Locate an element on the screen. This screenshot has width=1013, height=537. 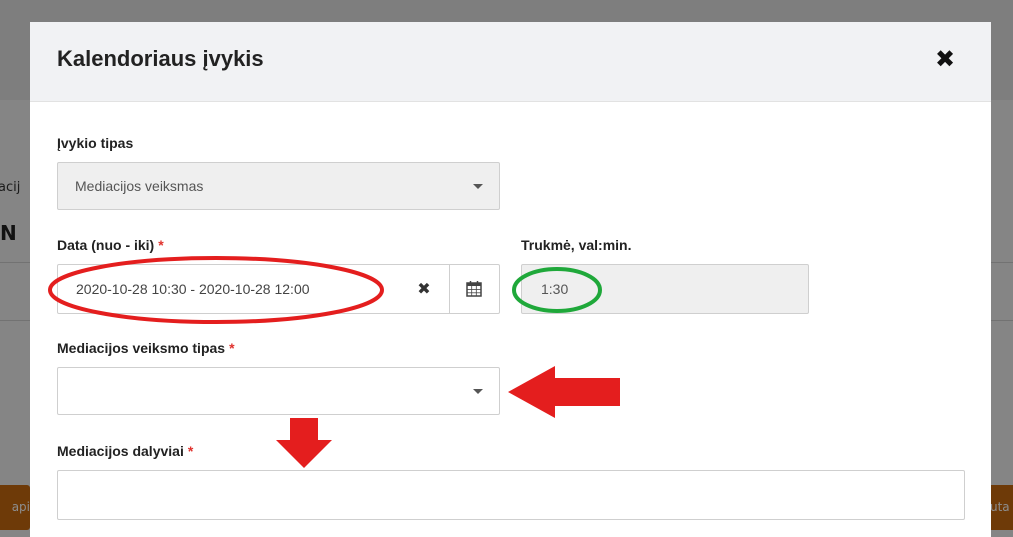
date-range-label: Data (nuo - iki) * is located at coordinates (110, 245).